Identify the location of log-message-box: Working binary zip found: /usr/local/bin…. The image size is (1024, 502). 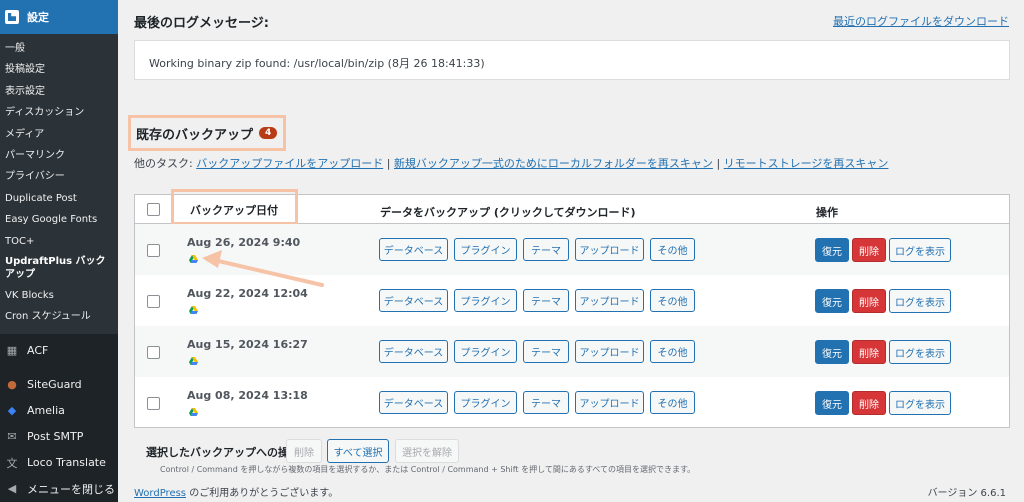
(572, 60).